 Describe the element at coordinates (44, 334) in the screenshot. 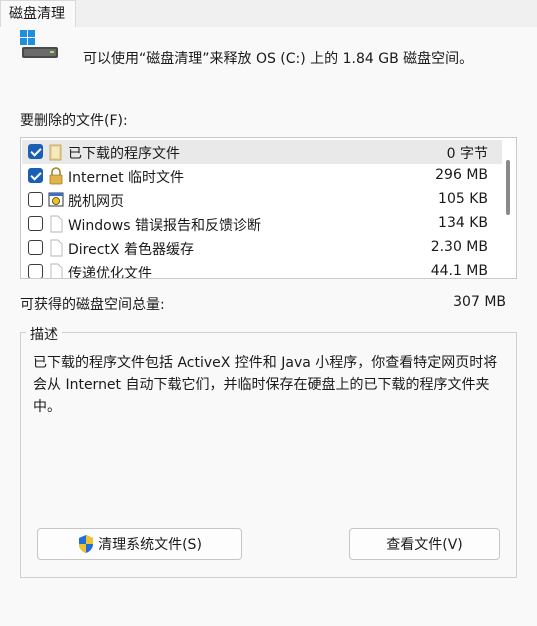

I see `description-legend: 描述` at that location.